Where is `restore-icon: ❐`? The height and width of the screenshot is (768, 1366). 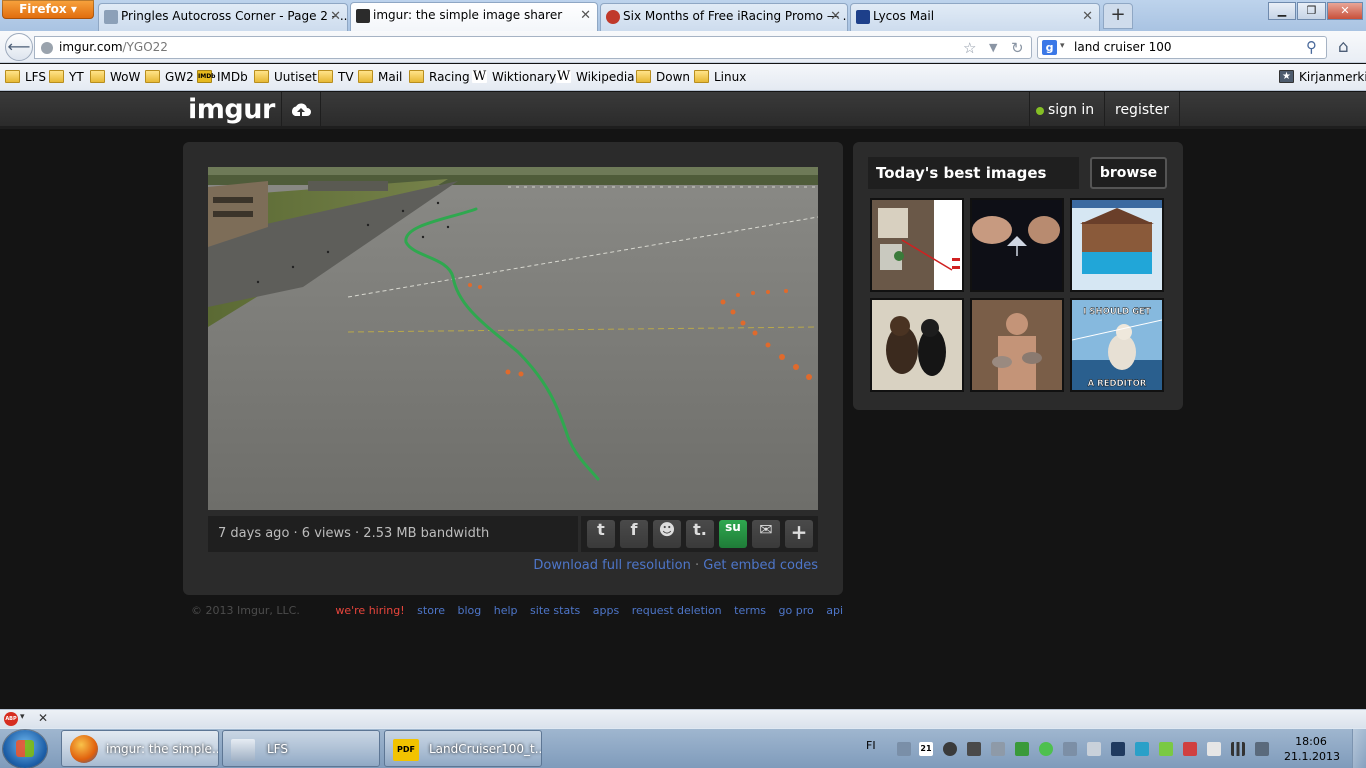
restore-icon: ❐ is located at coordinates (1311, 10).